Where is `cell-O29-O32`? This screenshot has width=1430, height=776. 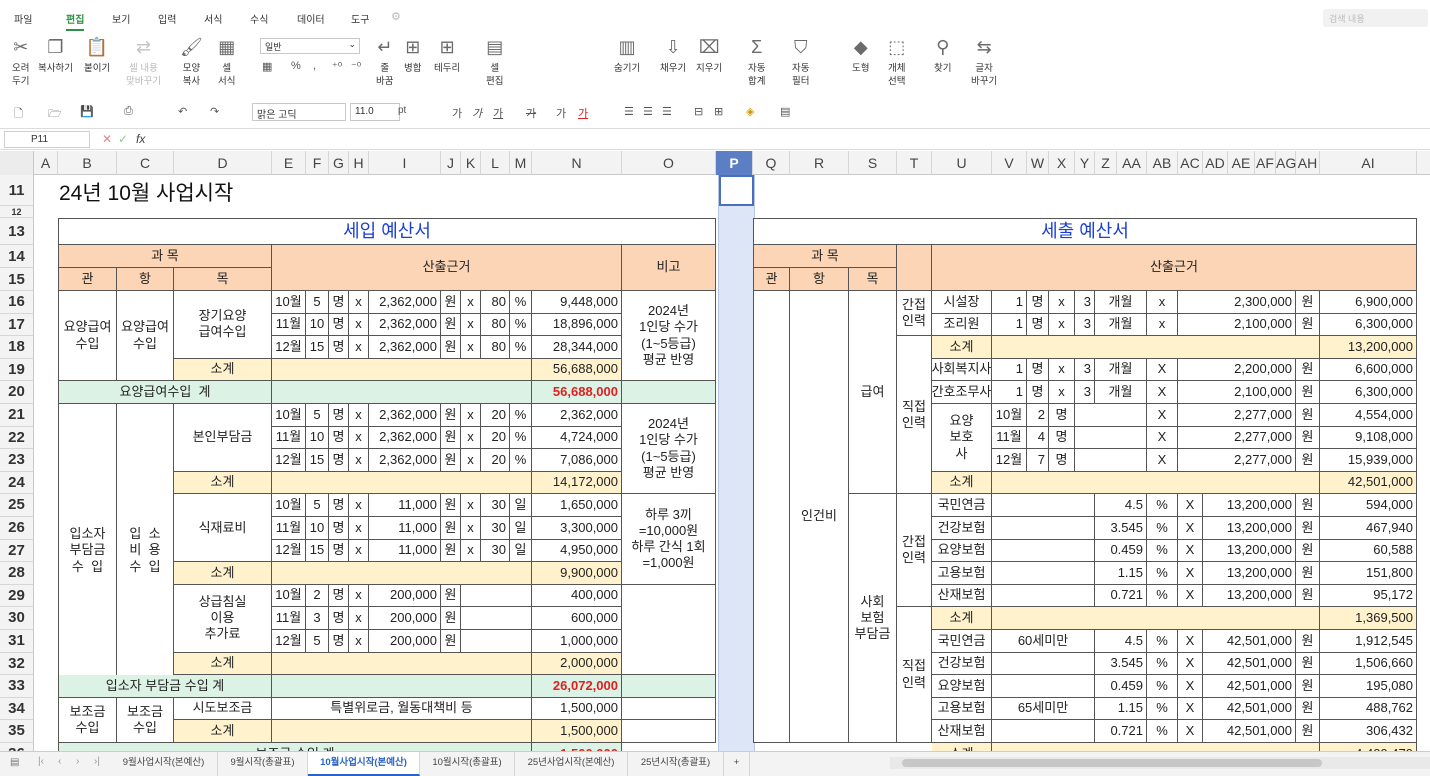 cell-O29-O32 is located at coordinates (669, 630).